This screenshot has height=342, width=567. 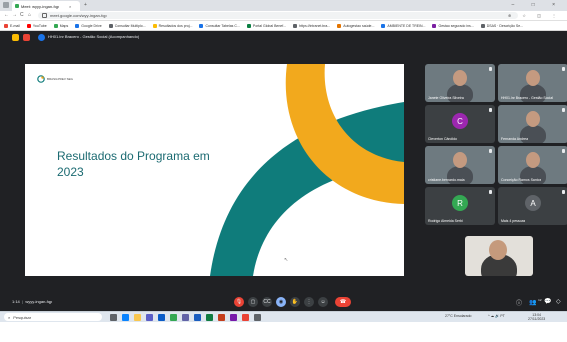 What do you see at coordinates (29, 15) in the screenshot?
I see `home-button: ⌂` at bounding box center [29, 15].